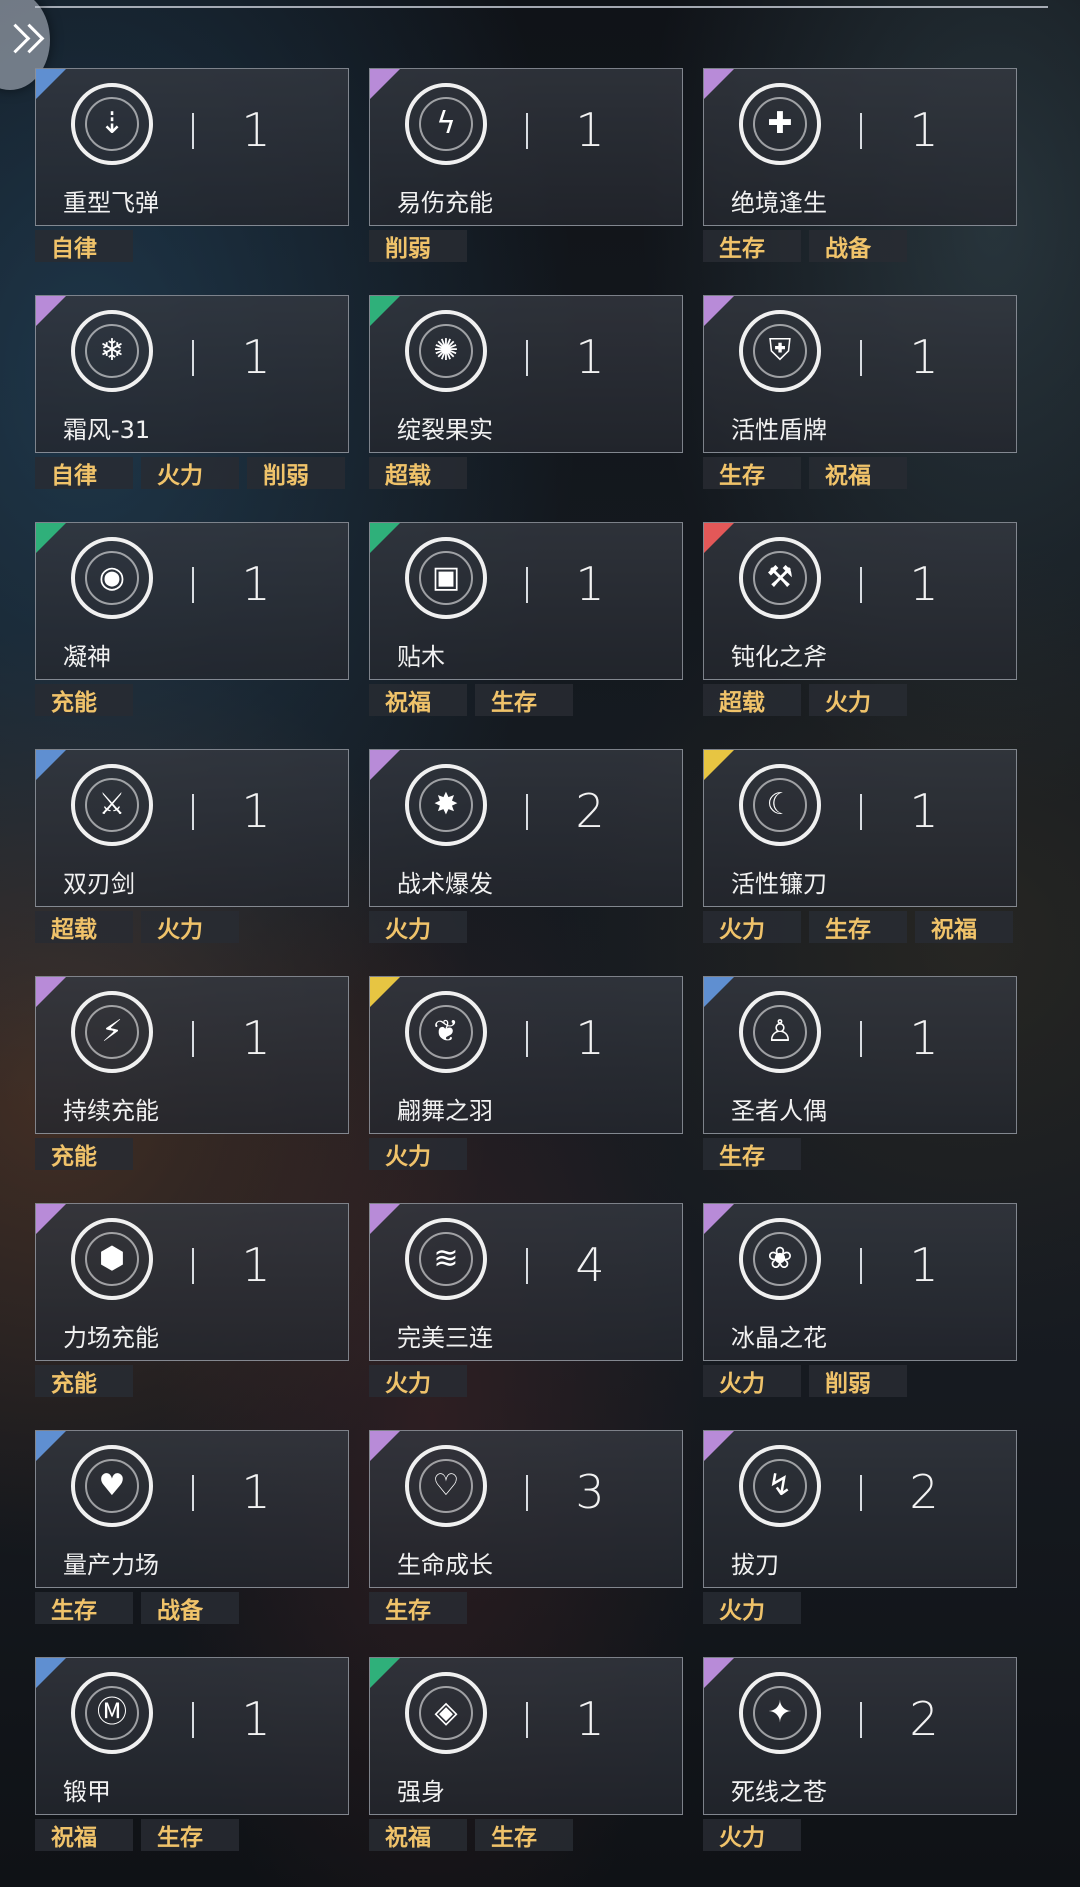  Describe the element at coordinates (780, 1259) in the screenshot. I see `ice-flower-icon: ❀` at that location.